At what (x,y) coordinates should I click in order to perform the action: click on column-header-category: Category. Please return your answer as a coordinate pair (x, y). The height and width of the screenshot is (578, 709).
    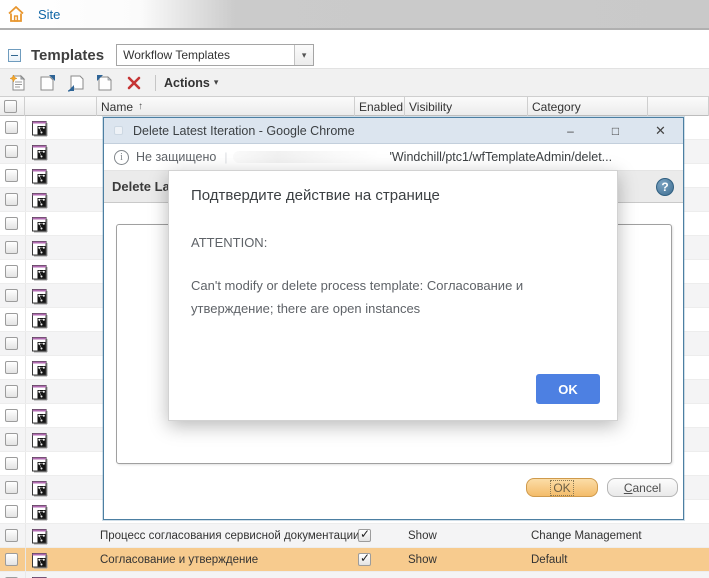
    Looking at the image, I should click on (588, 106).